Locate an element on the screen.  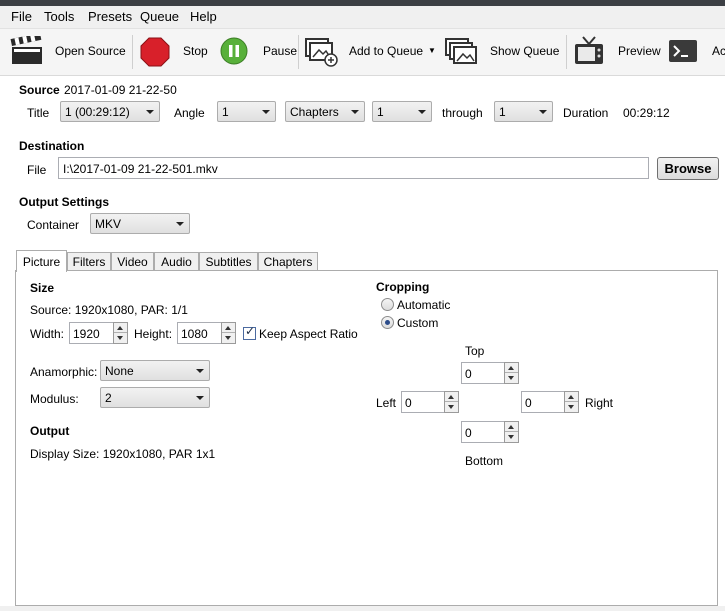
title-dropdown: 1 (00:29:12) is located at coordinates (110, 111).